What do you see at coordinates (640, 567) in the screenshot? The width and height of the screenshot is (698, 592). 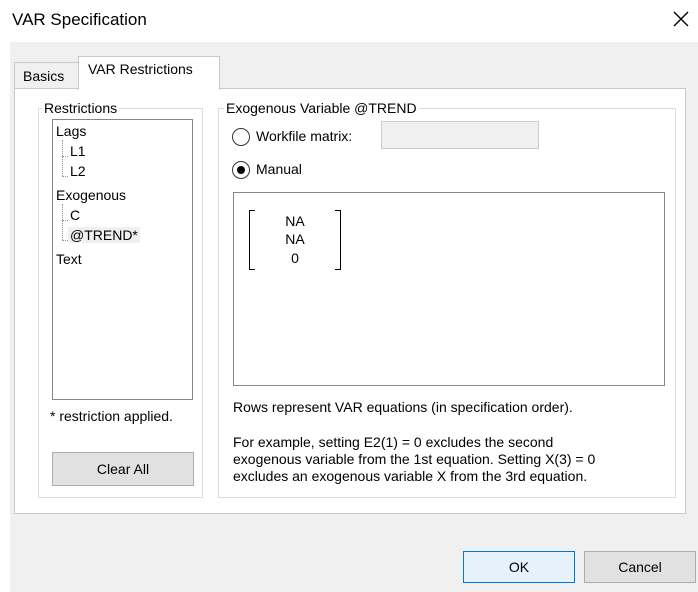 I see `cancel-button: Cancel` at bounding box center [640, 567].